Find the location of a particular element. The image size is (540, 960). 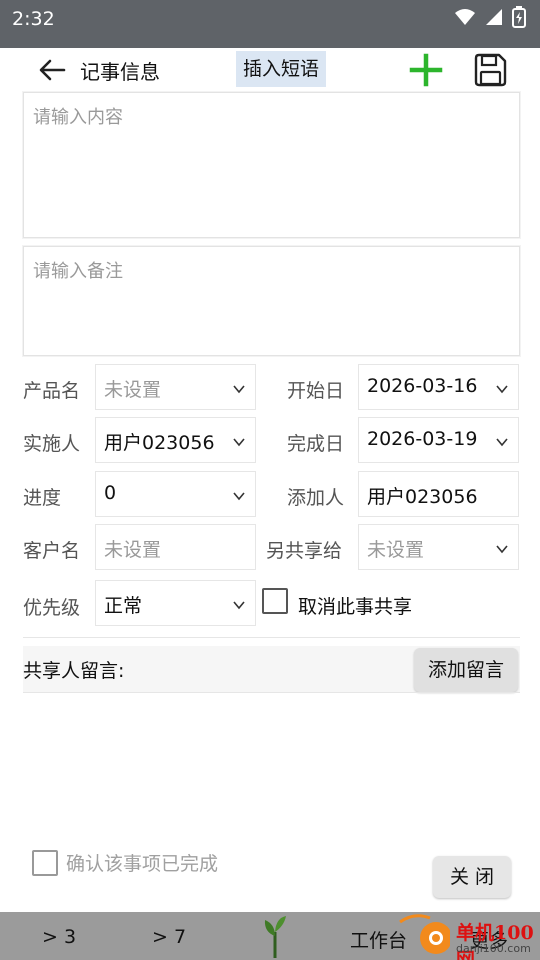

content-placeholder: 请输入内容 is located at coordinates (78, 117).